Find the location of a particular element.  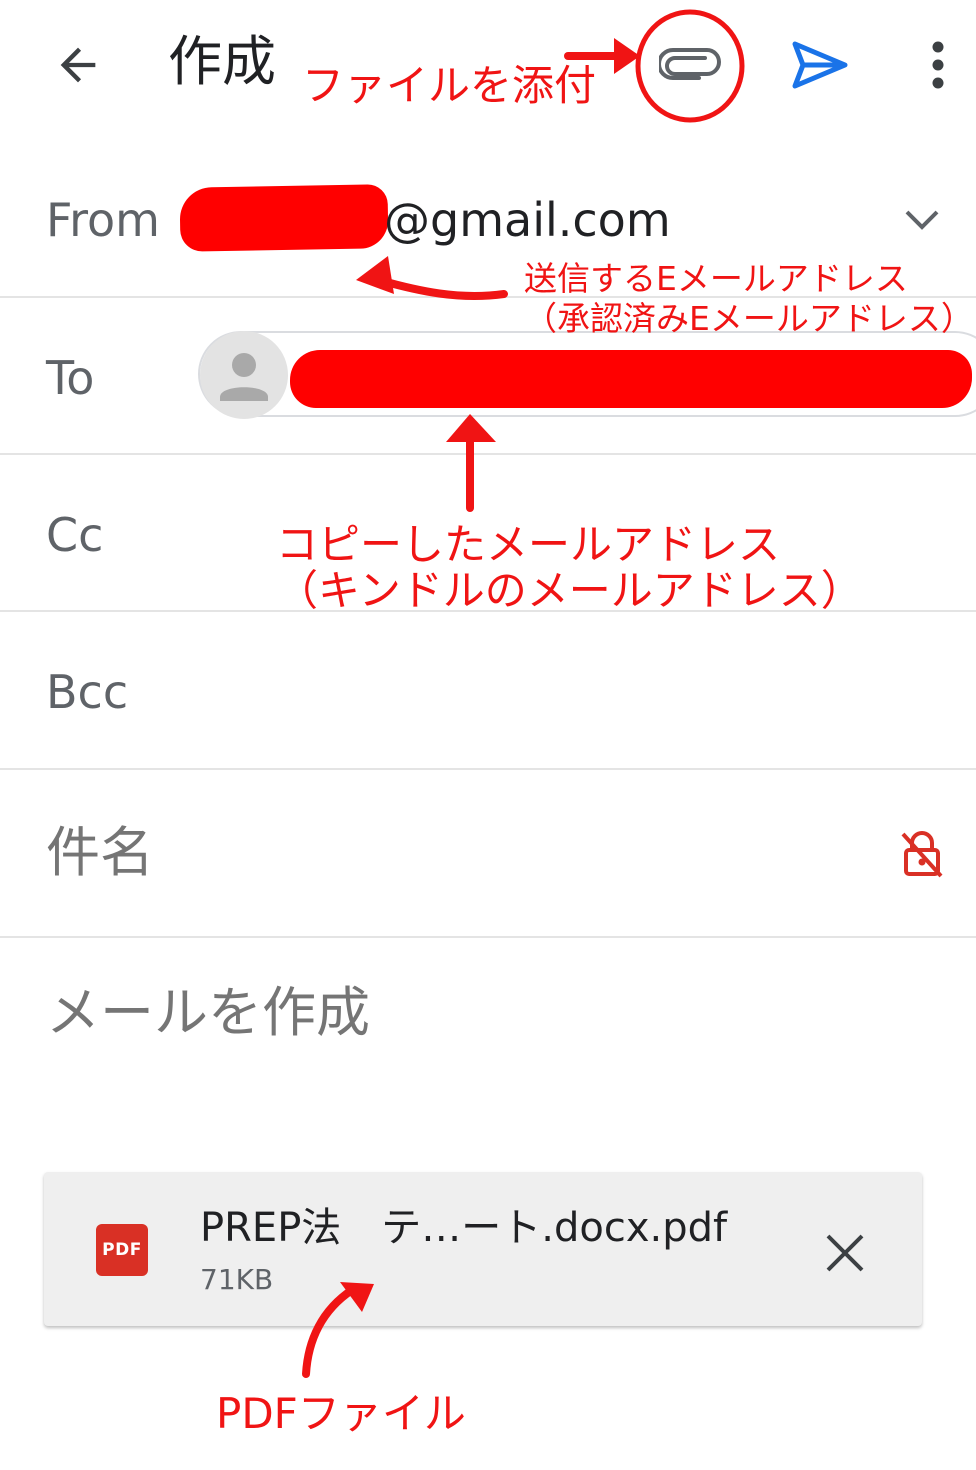

from-email-value: @gmail.com is located at coordinates (527, 220).